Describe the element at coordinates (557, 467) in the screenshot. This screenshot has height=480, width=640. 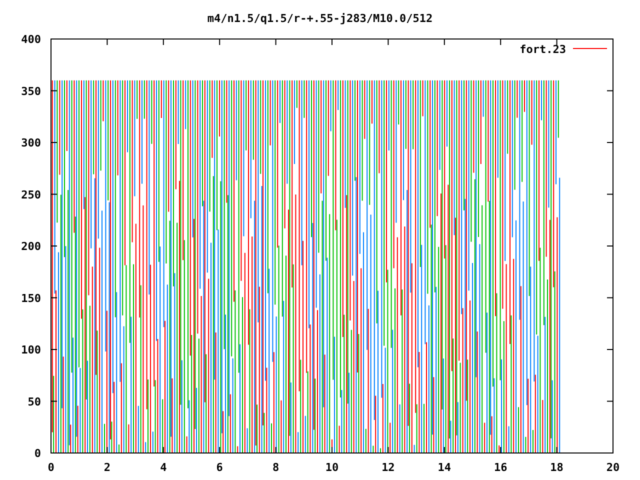
I see `x-tick-label: 18` at that location.